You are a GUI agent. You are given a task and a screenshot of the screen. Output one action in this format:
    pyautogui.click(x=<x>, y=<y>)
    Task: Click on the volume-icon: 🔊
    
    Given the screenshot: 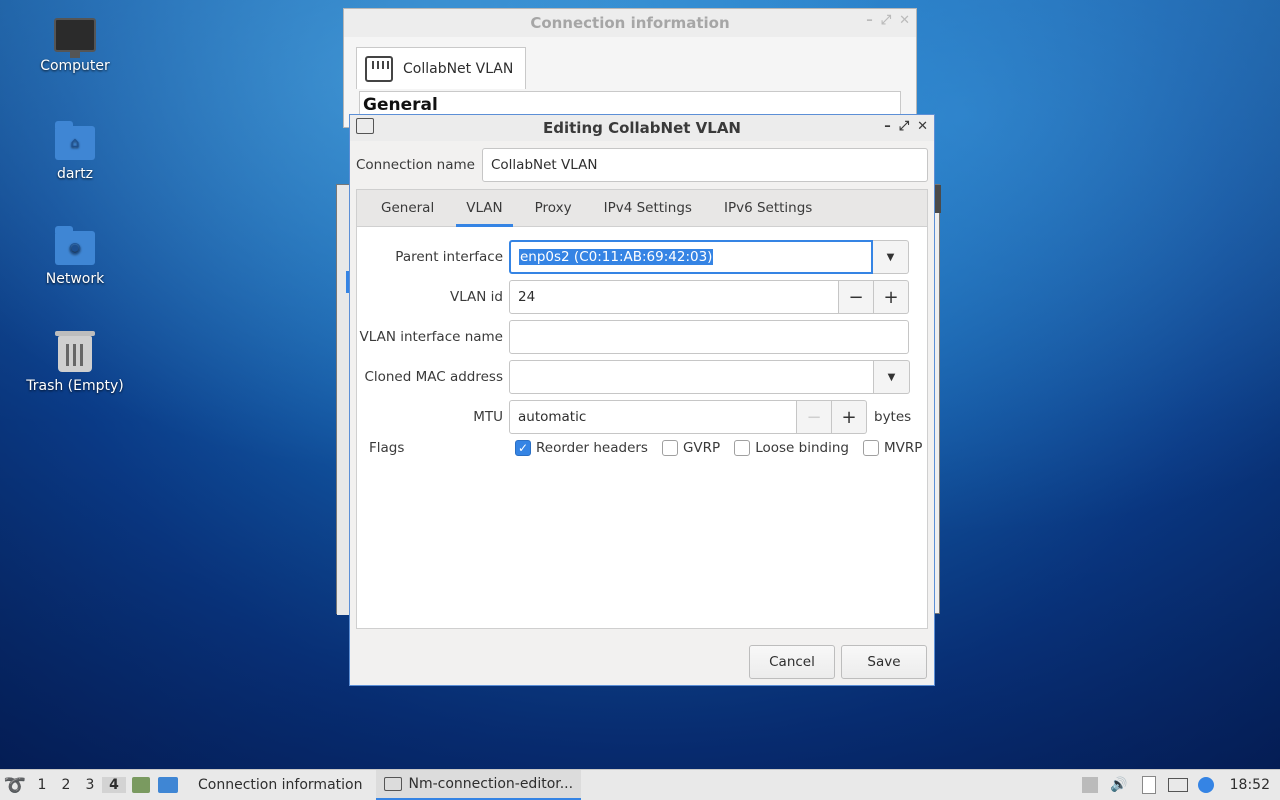 What is the action you would take?
    pyautogui.click(x=1118, y=785)
    